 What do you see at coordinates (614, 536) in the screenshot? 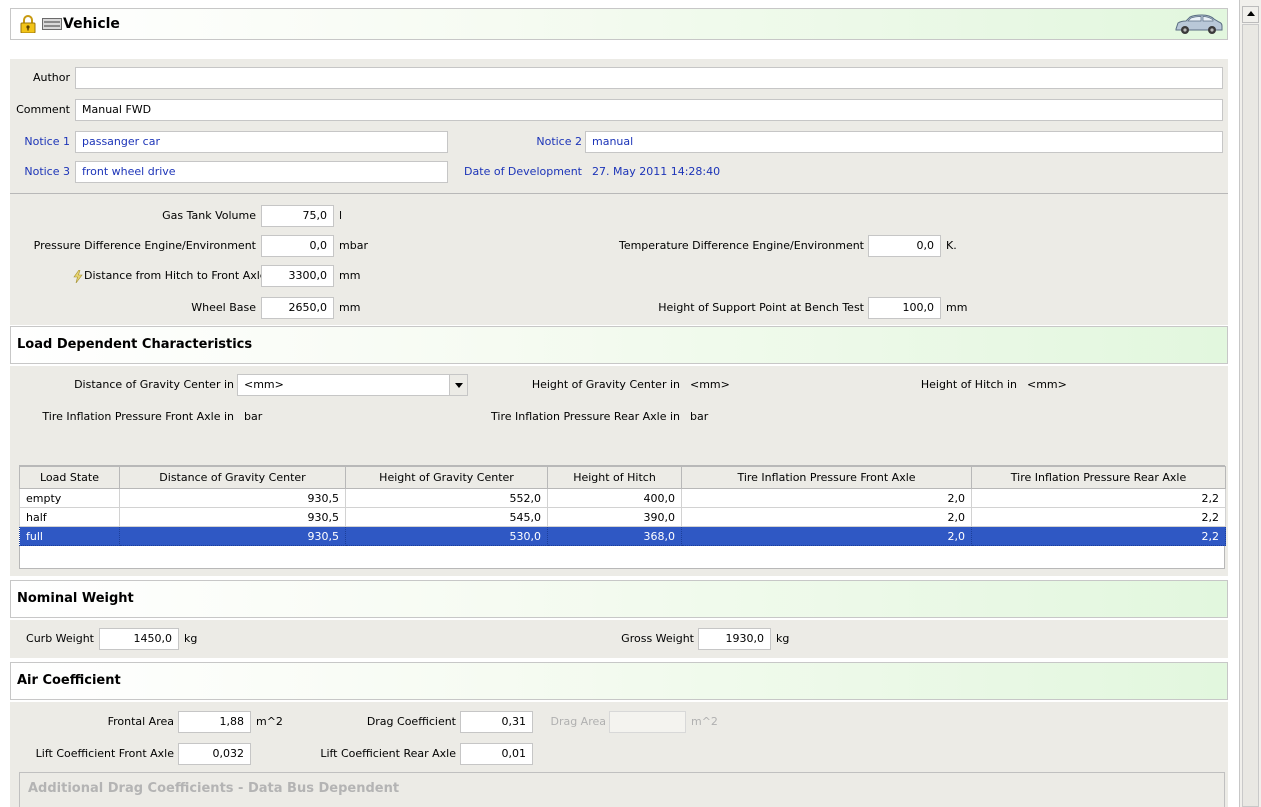
I see `table-cell: 368,0` at bounding box center [614, 536].